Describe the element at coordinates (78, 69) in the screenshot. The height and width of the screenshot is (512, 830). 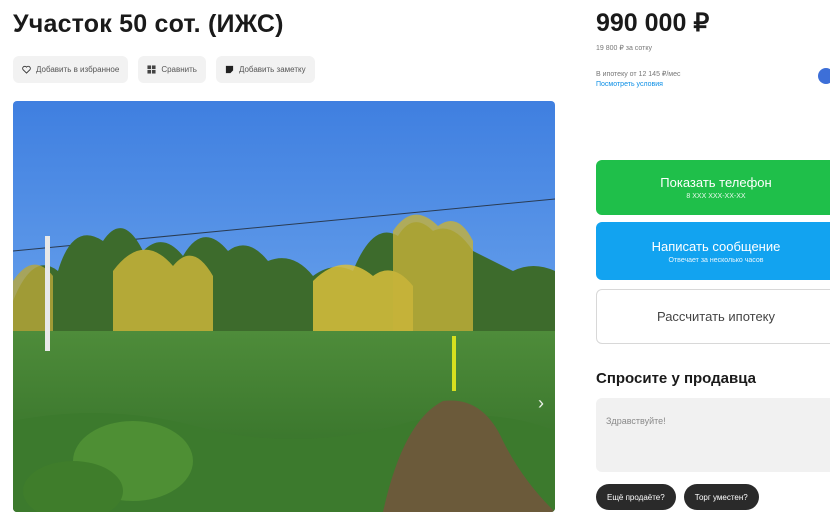
I see `add-favorite-label: Добавить в избранное` at that location.